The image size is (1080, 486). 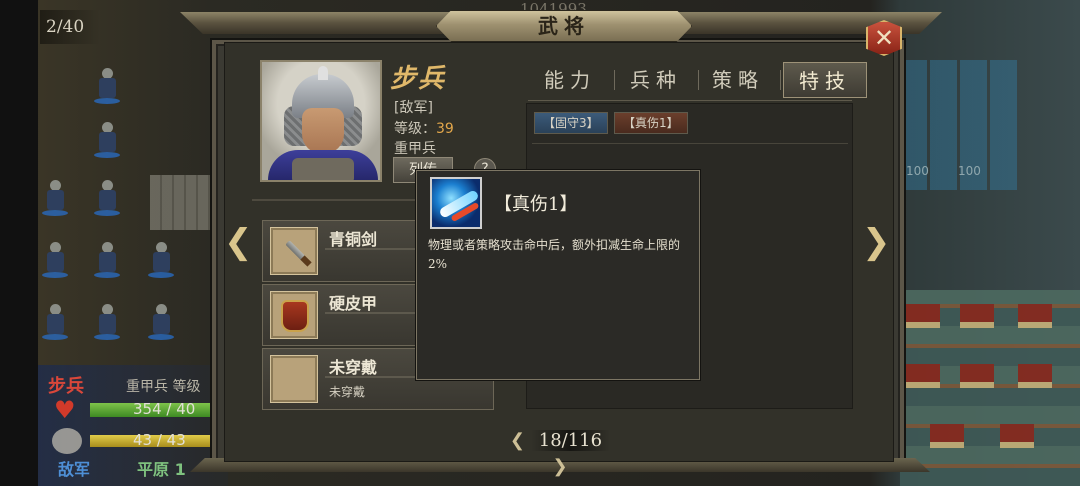 I want to click on level-value: 39, so click(x=445, y=129).